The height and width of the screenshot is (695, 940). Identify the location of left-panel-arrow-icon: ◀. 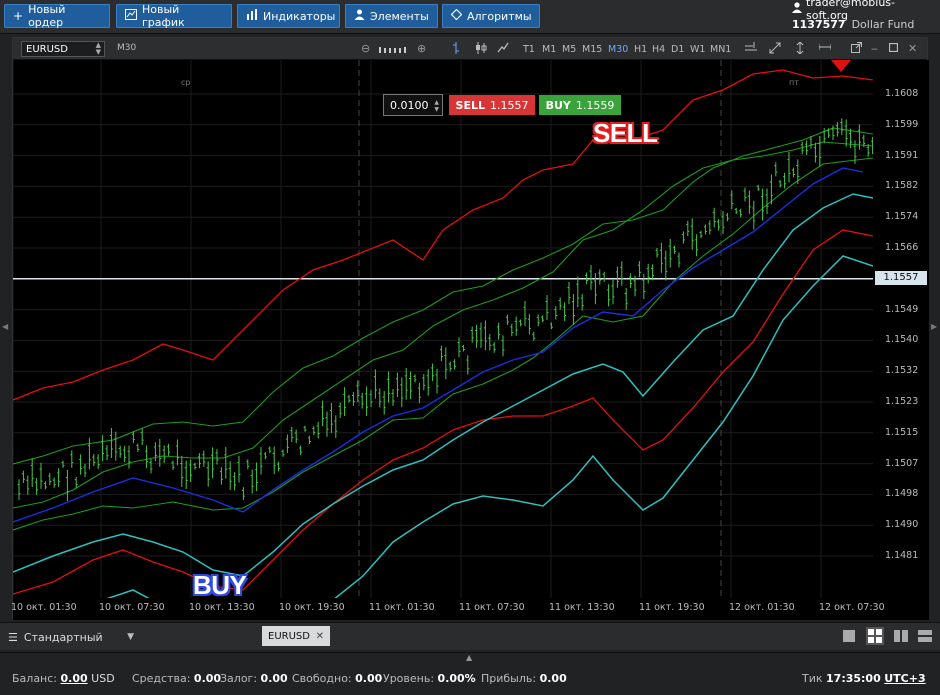
(5, 326).